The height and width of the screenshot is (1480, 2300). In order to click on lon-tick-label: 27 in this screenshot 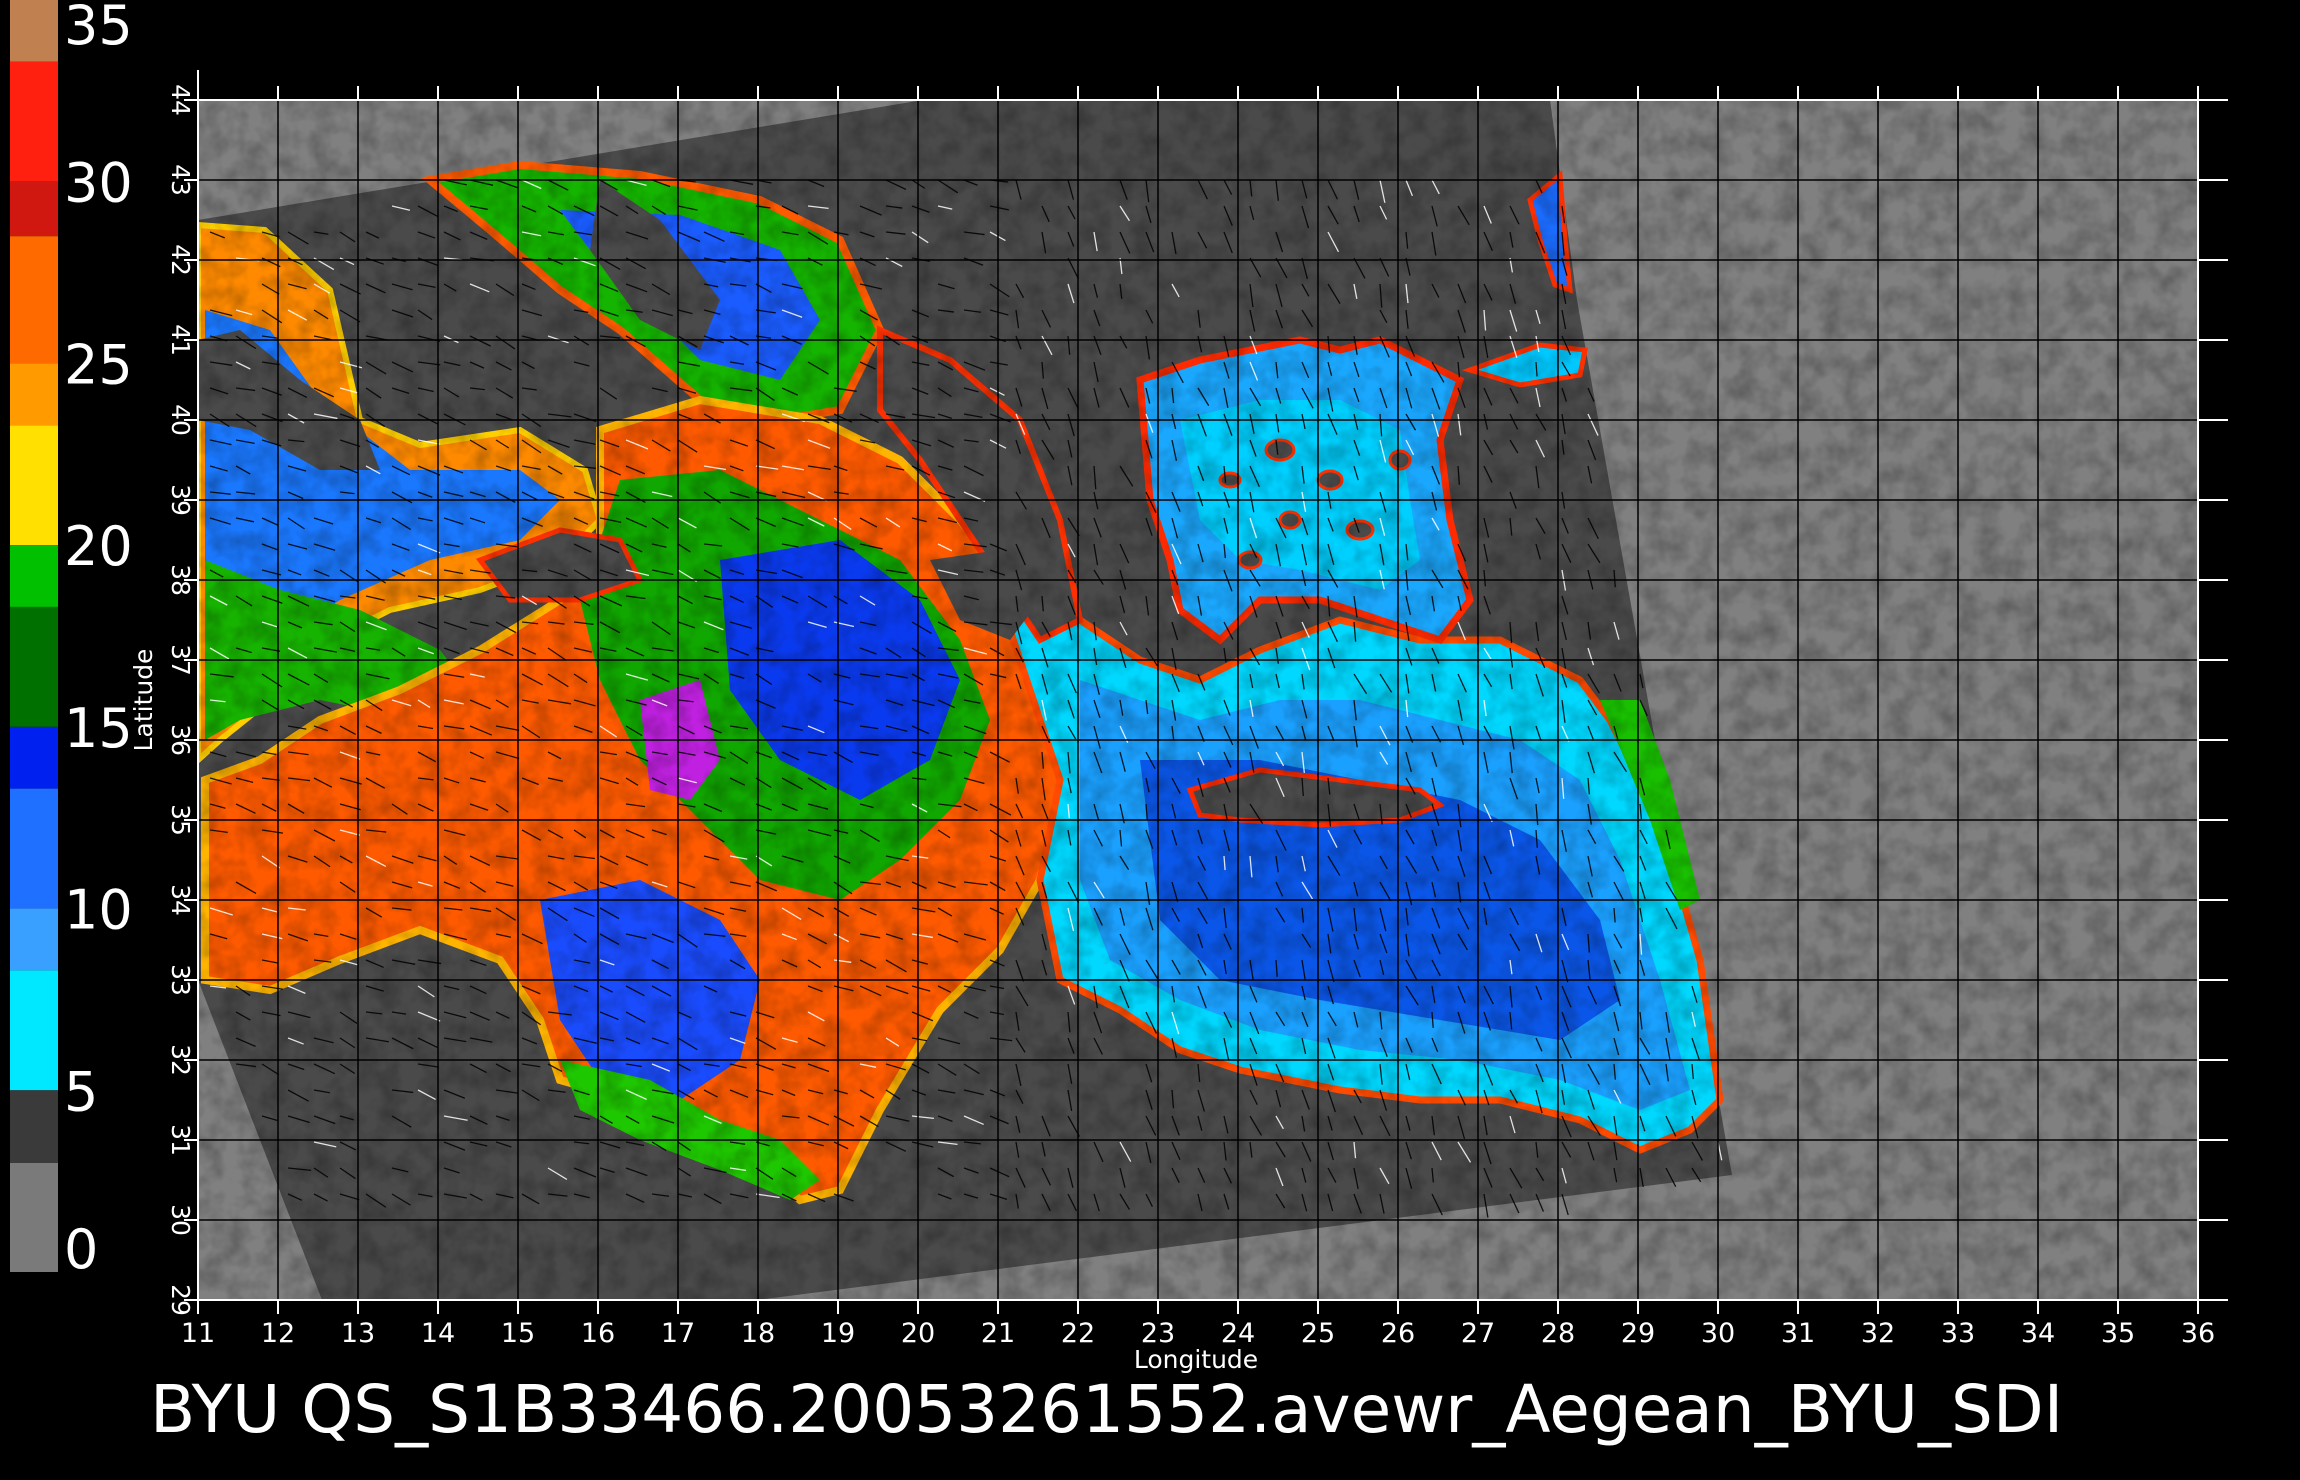, I will do `click(1478, 1333)`.